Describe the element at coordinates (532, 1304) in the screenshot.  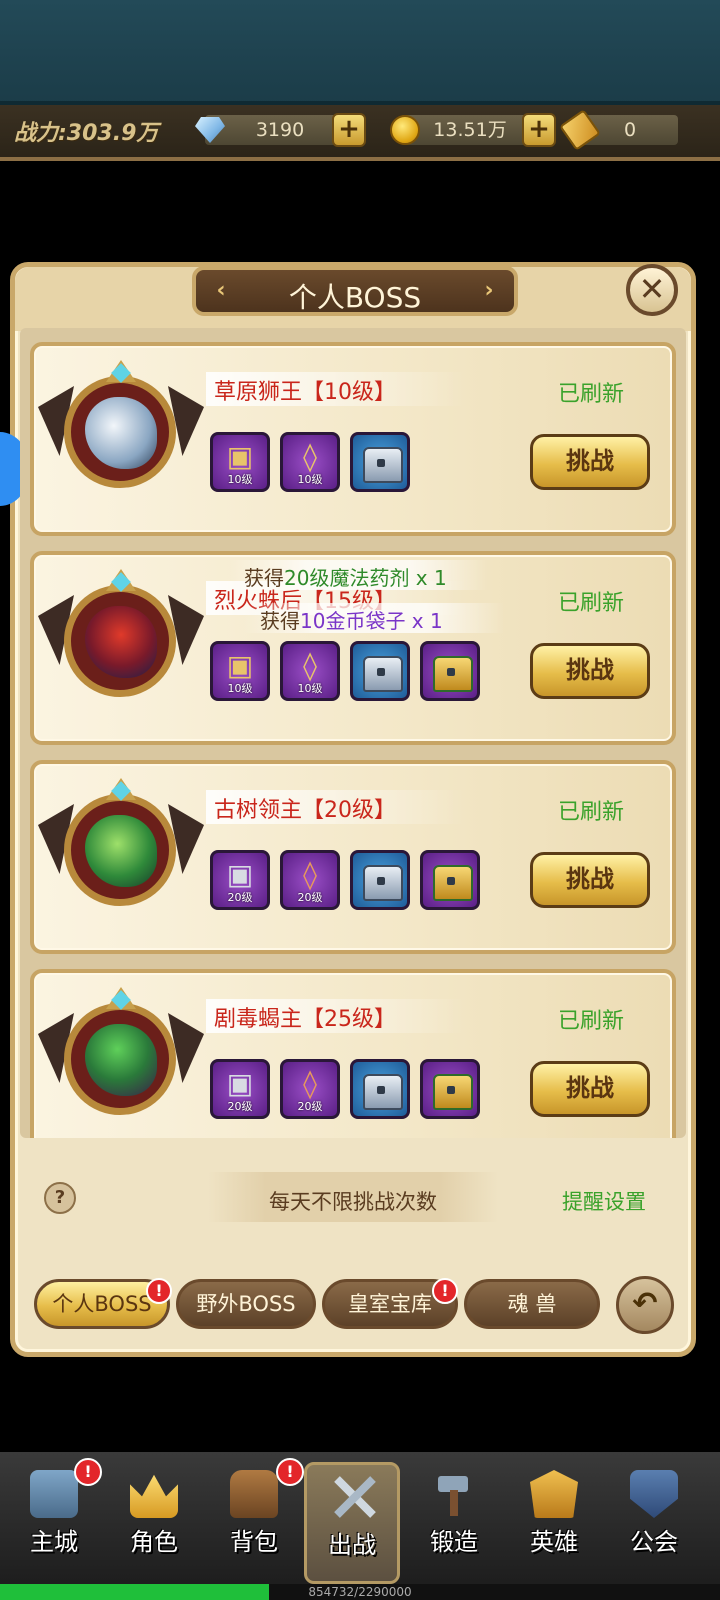
I see `tab-soul-beast: 魂 兽` at that location.